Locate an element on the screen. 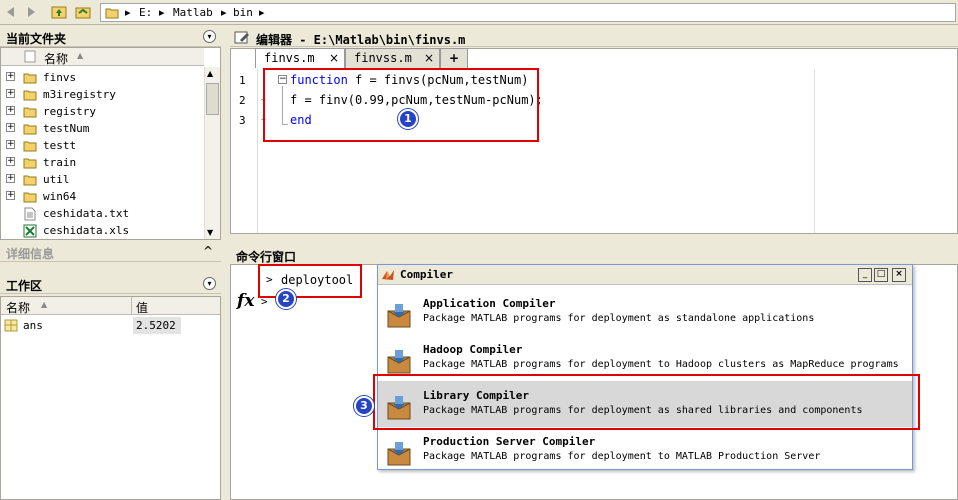 The height and width of the screenshot is (500, 958). details-title-bar: 详细信息 ^ is located at coordinates (110, 252).